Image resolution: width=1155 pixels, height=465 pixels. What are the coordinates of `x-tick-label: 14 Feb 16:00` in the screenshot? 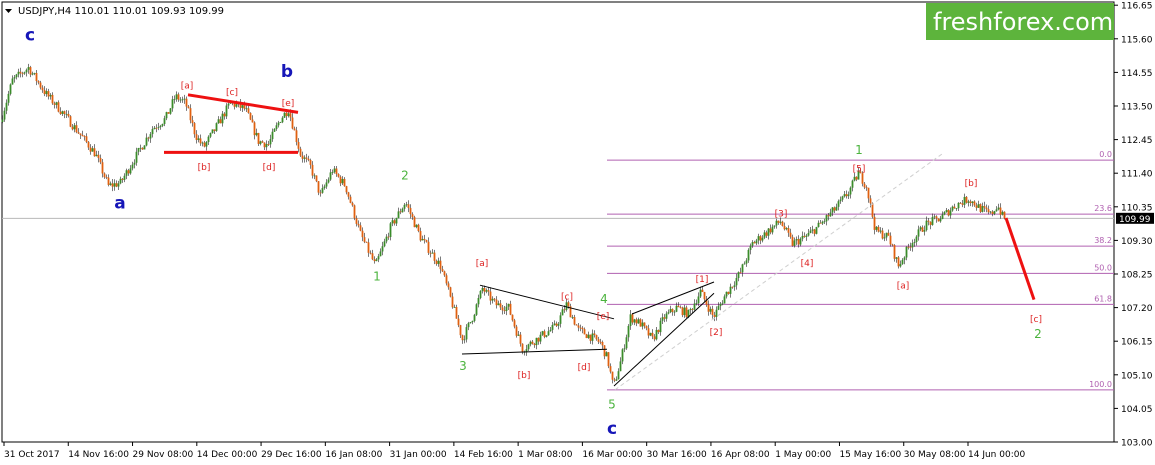 It's located at (483, 455).